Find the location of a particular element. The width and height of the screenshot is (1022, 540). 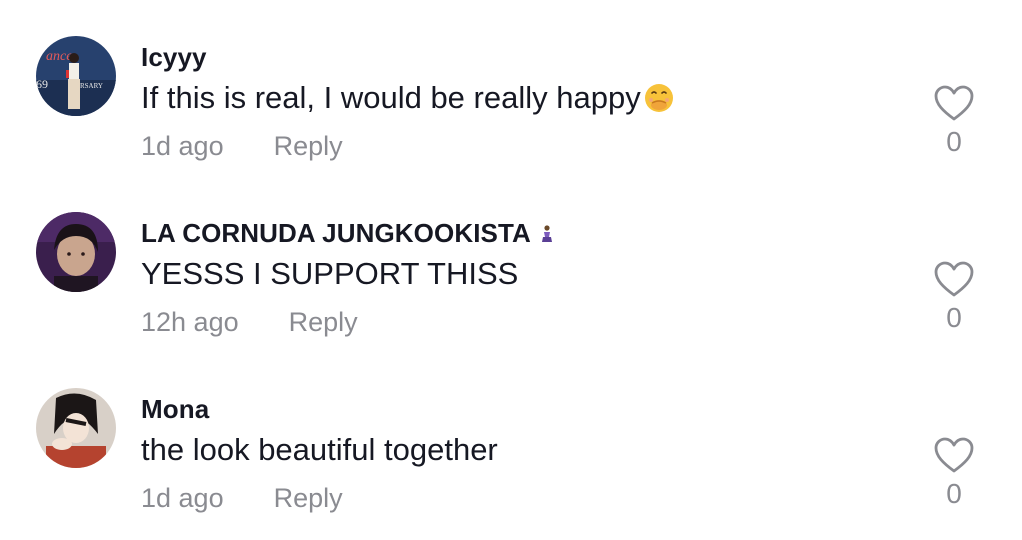

comment-meta: 12h ago Reply is located at coordinates (249, 322).